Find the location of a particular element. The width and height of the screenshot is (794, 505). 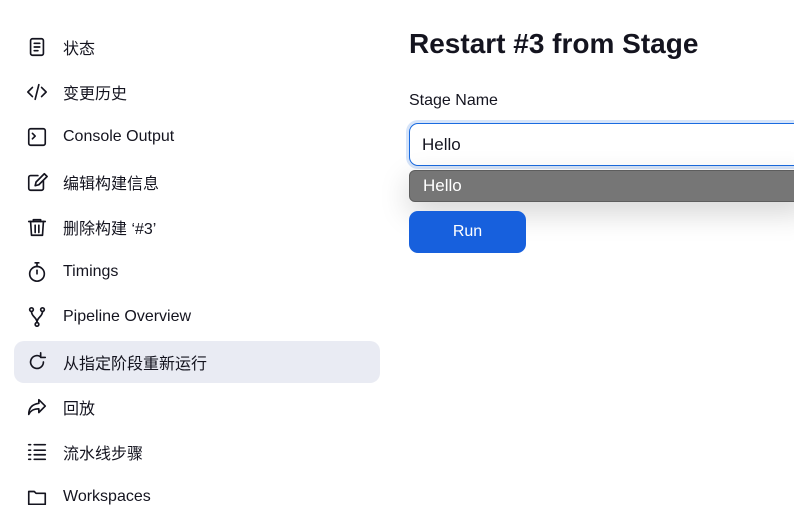

list-steps-icon is located at coordinates (37, 452).